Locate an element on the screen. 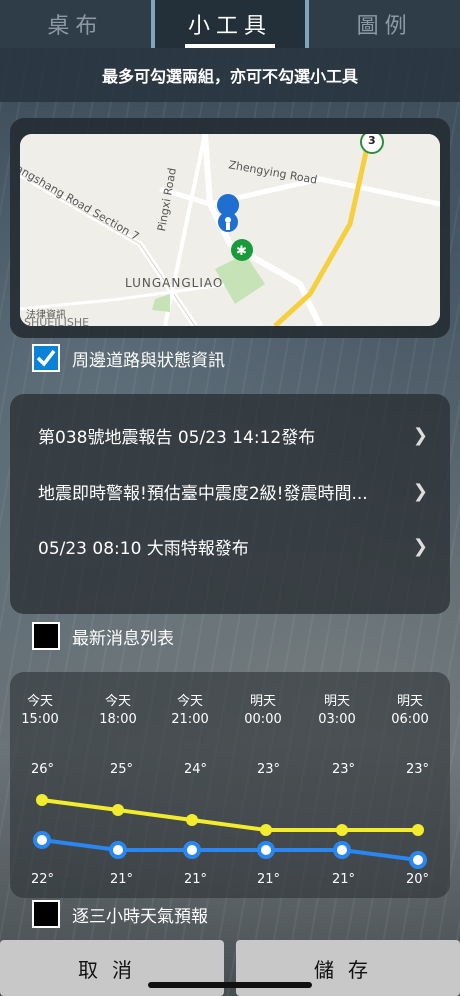  news-item: 第038號地震報告 05/23 14:12發布 ❯ is located at coordinates (233, 435).